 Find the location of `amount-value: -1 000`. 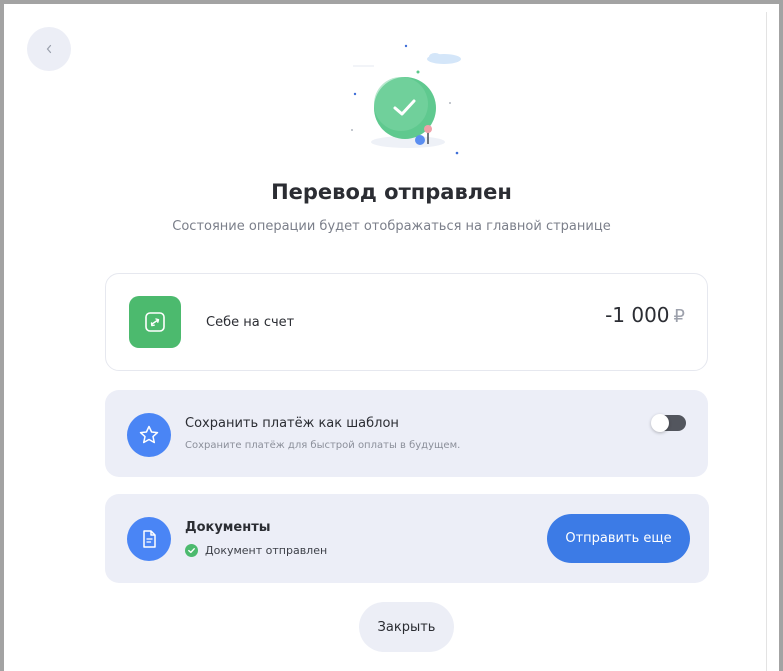

amount-value: -1 000 is located at coordinates (637, 315).